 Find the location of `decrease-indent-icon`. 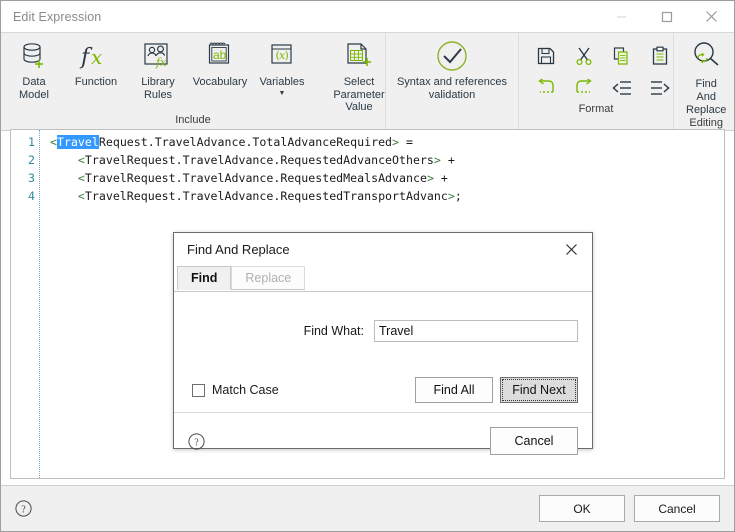

decrease-indent-icon is located at coordinates (621, 88).